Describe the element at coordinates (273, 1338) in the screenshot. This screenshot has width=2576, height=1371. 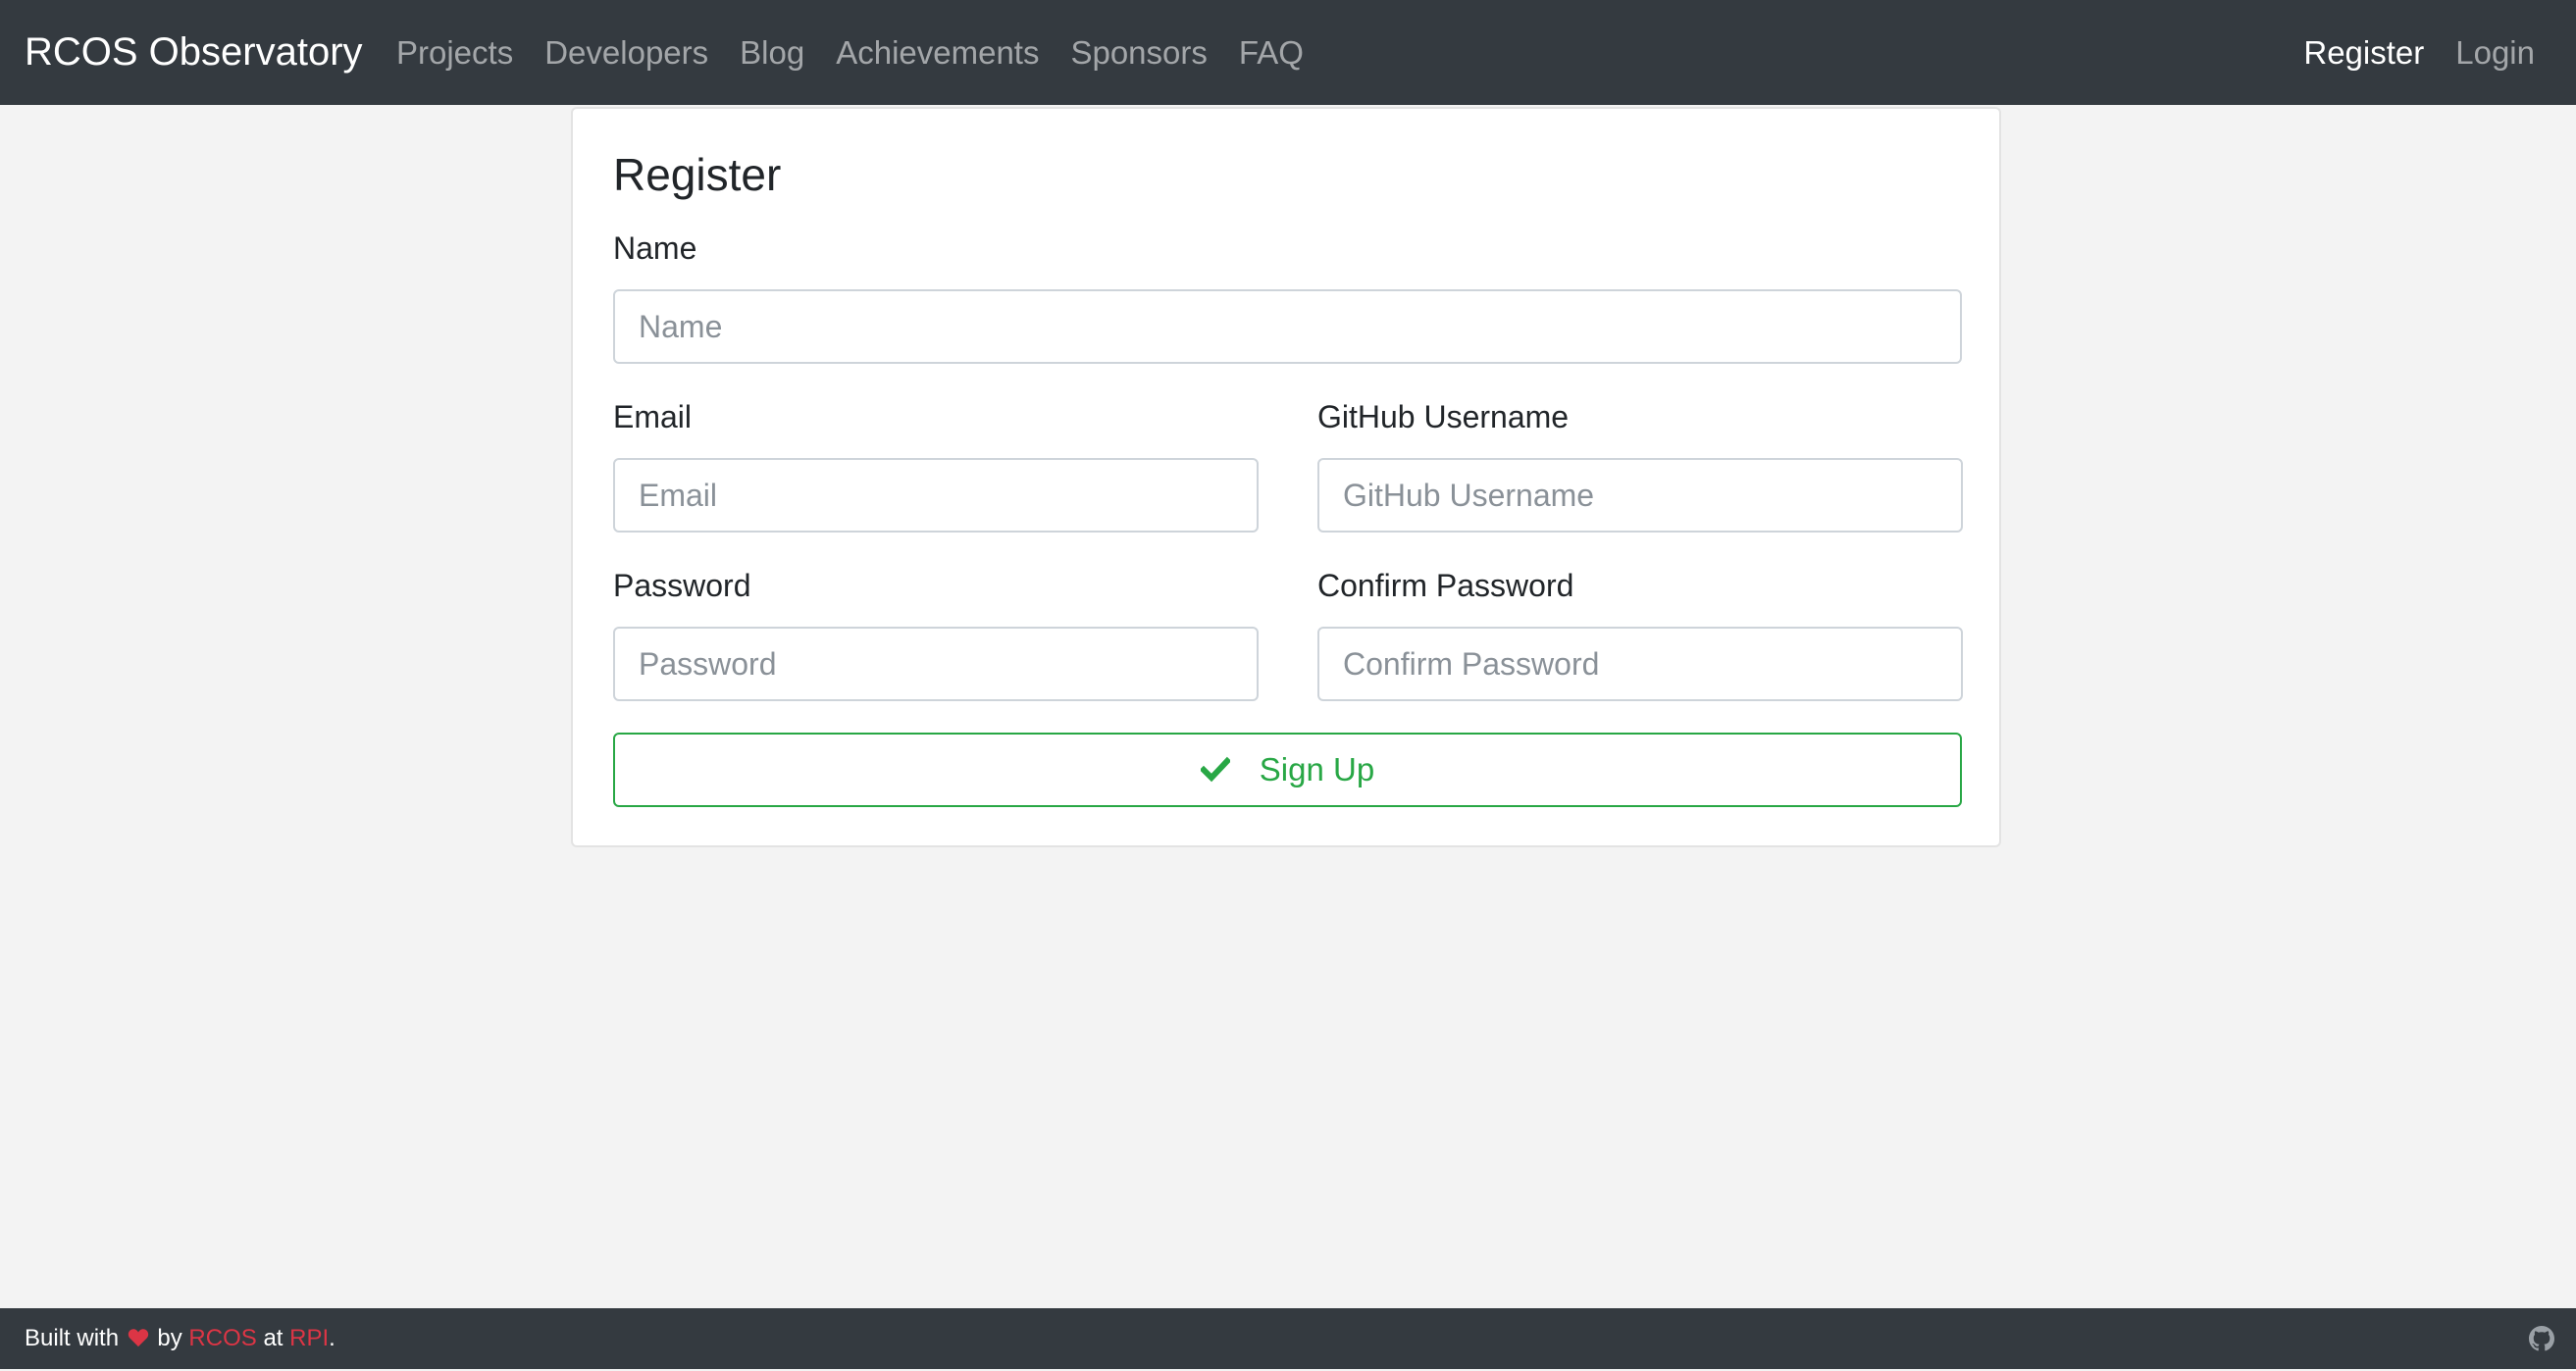
I see `footer-at: at` at that location.